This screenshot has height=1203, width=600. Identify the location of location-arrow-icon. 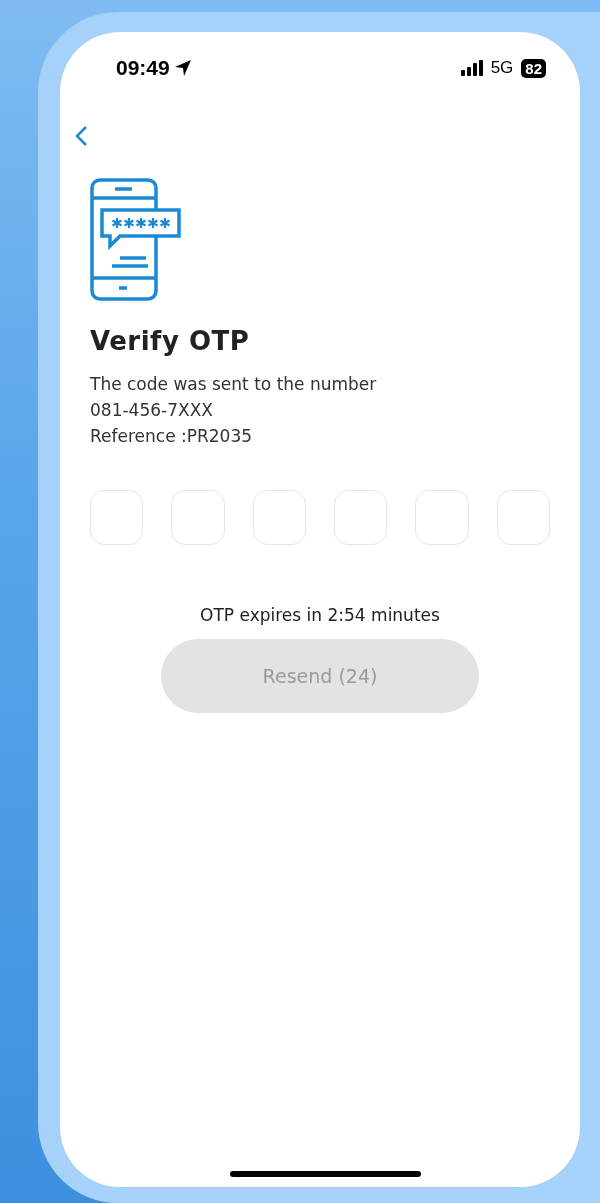
(182, 68).